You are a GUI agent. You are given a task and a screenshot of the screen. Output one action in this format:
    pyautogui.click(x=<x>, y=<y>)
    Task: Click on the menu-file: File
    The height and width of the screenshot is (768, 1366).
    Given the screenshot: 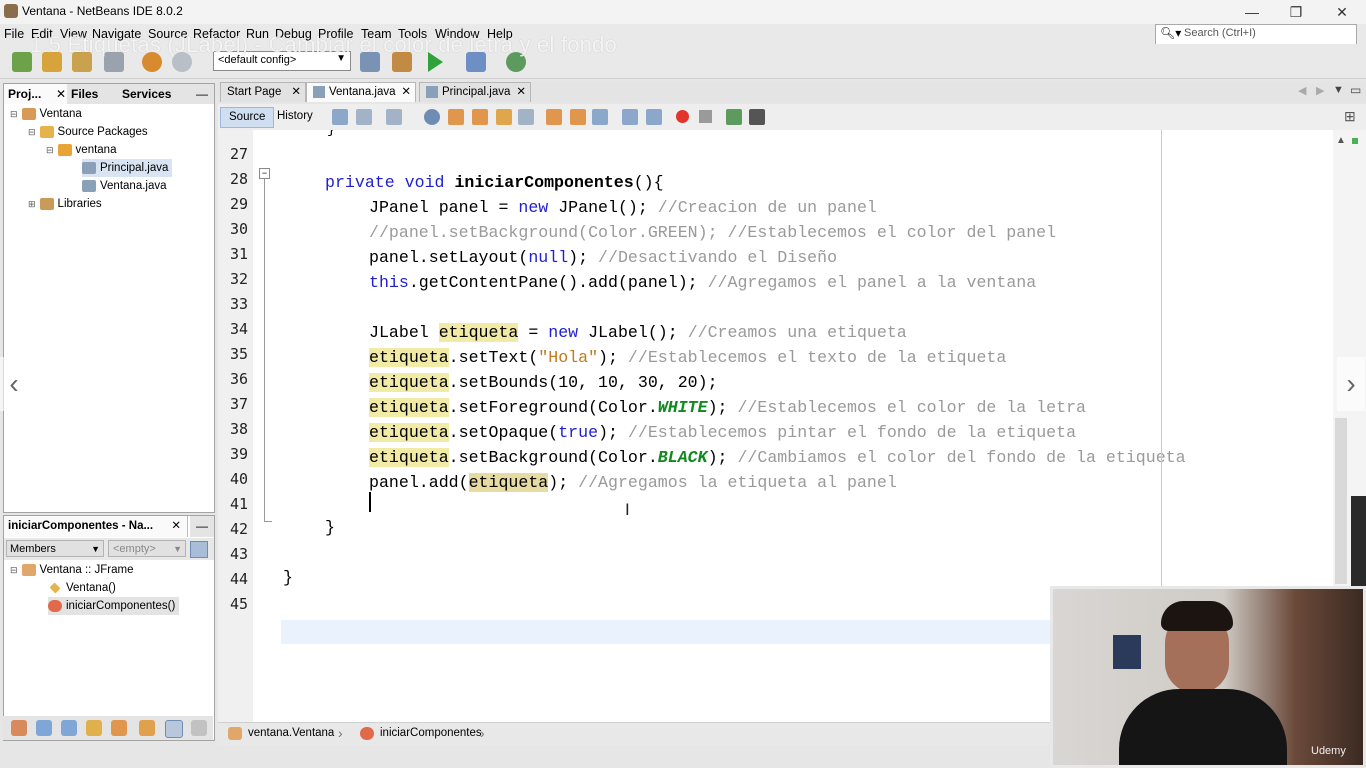 What is the action you would take?
    pyautogui.click(x=14, y=34)
    